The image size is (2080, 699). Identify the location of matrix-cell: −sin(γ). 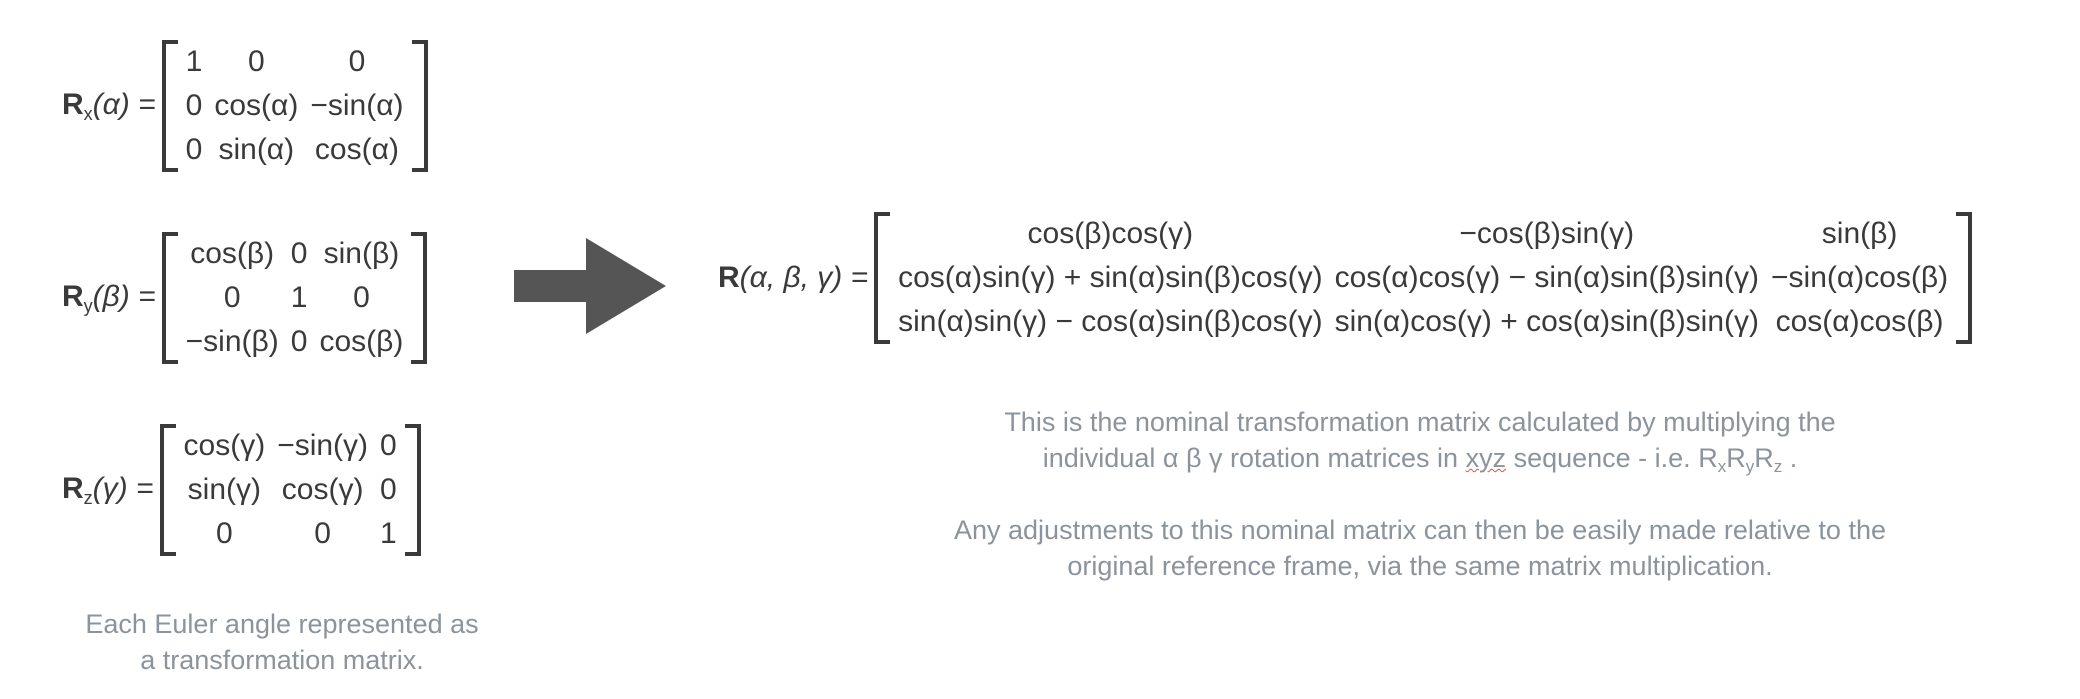
(323, 445).